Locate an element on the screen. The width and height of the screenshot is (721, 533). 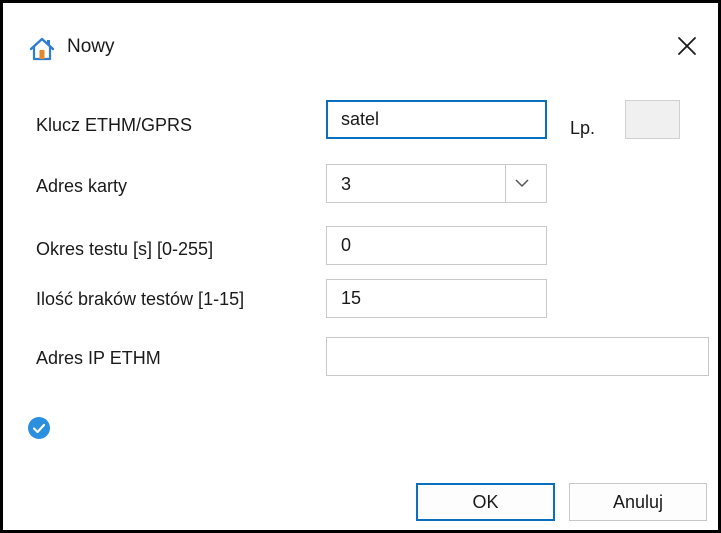
key-label: Klucz ETHM/GPRS is located at coordinates (114, 125).